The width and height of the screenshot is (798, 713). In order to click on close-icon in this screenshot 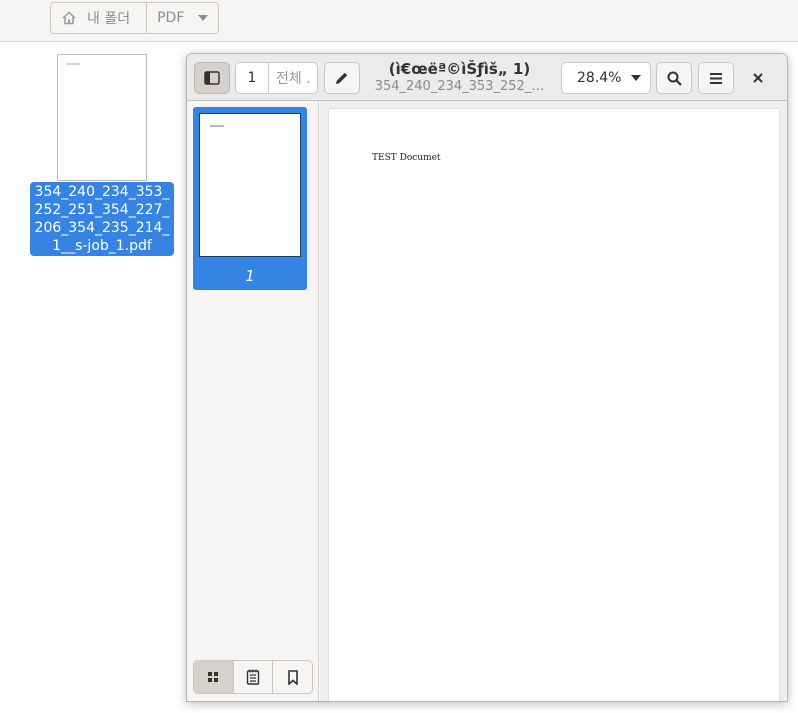, I will do `click(758, 78)`.